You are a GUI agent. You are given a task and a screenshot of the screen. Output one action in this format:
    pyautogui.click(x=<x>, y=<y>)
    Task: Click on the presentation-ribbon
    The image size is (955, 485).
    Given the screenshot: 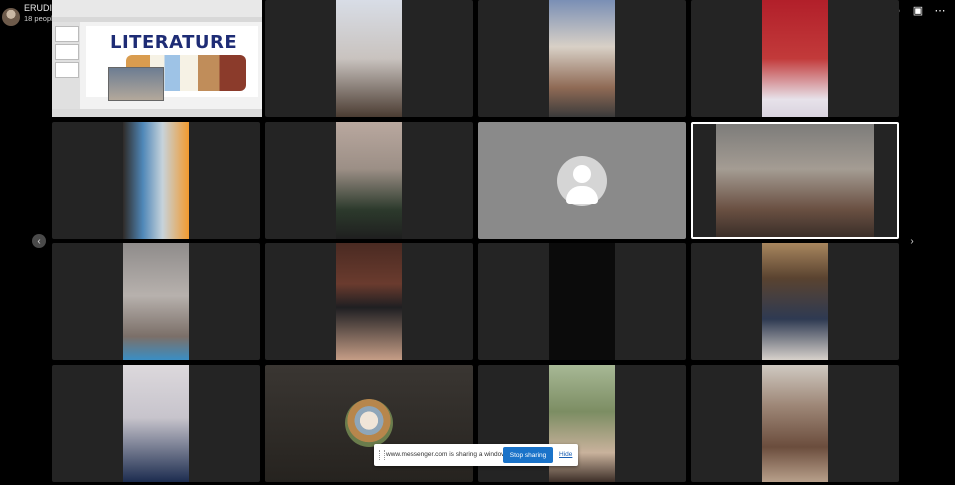 What is the action you would take?
    pyautogui.click(x=157, y=19)
    